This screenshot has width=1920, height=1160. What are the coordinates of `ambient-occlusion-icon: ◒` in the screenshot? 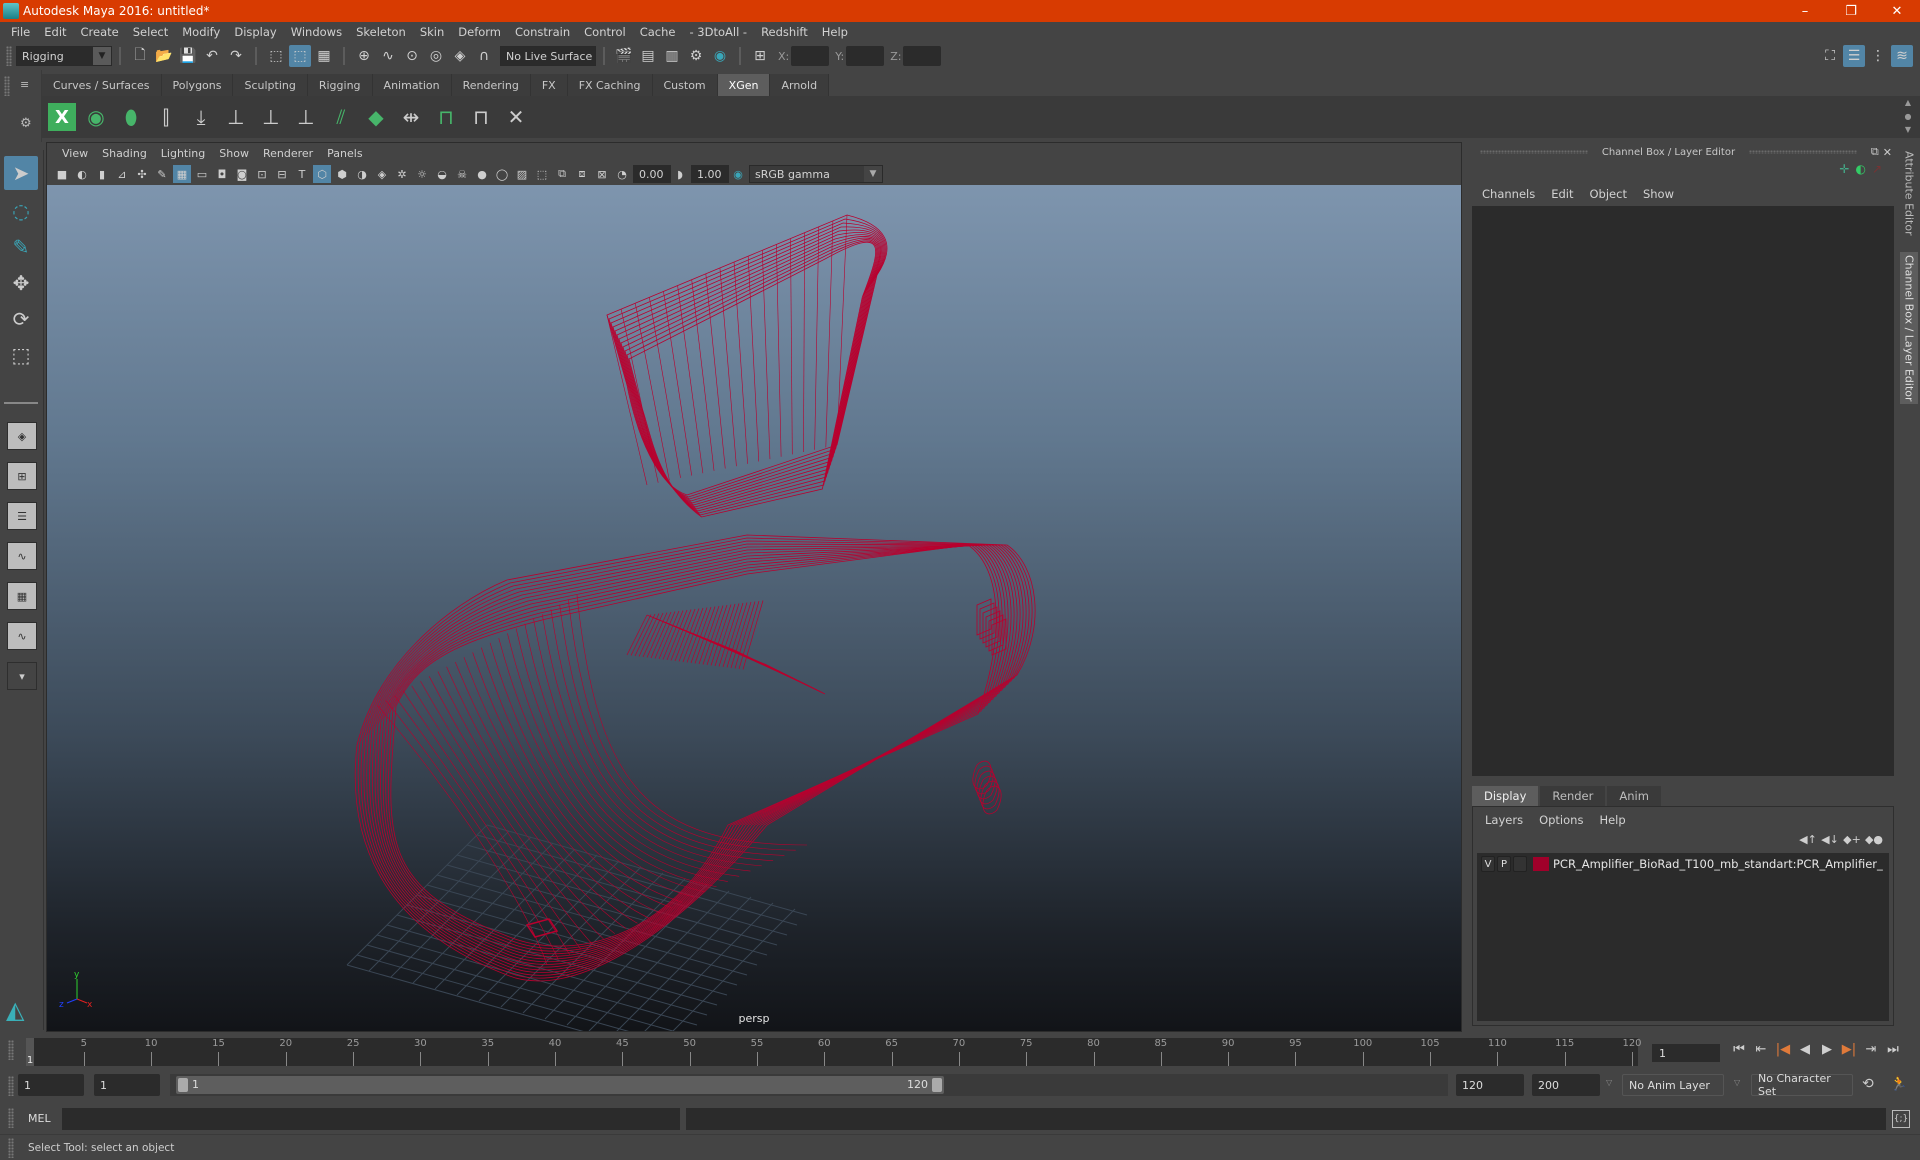 It's located at (442, 174).